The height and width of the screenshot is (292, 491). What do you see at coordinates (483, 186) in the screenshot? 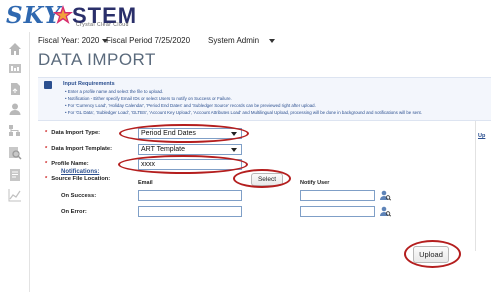
I see `right-panel: Up` at bounding box center [483, 186].